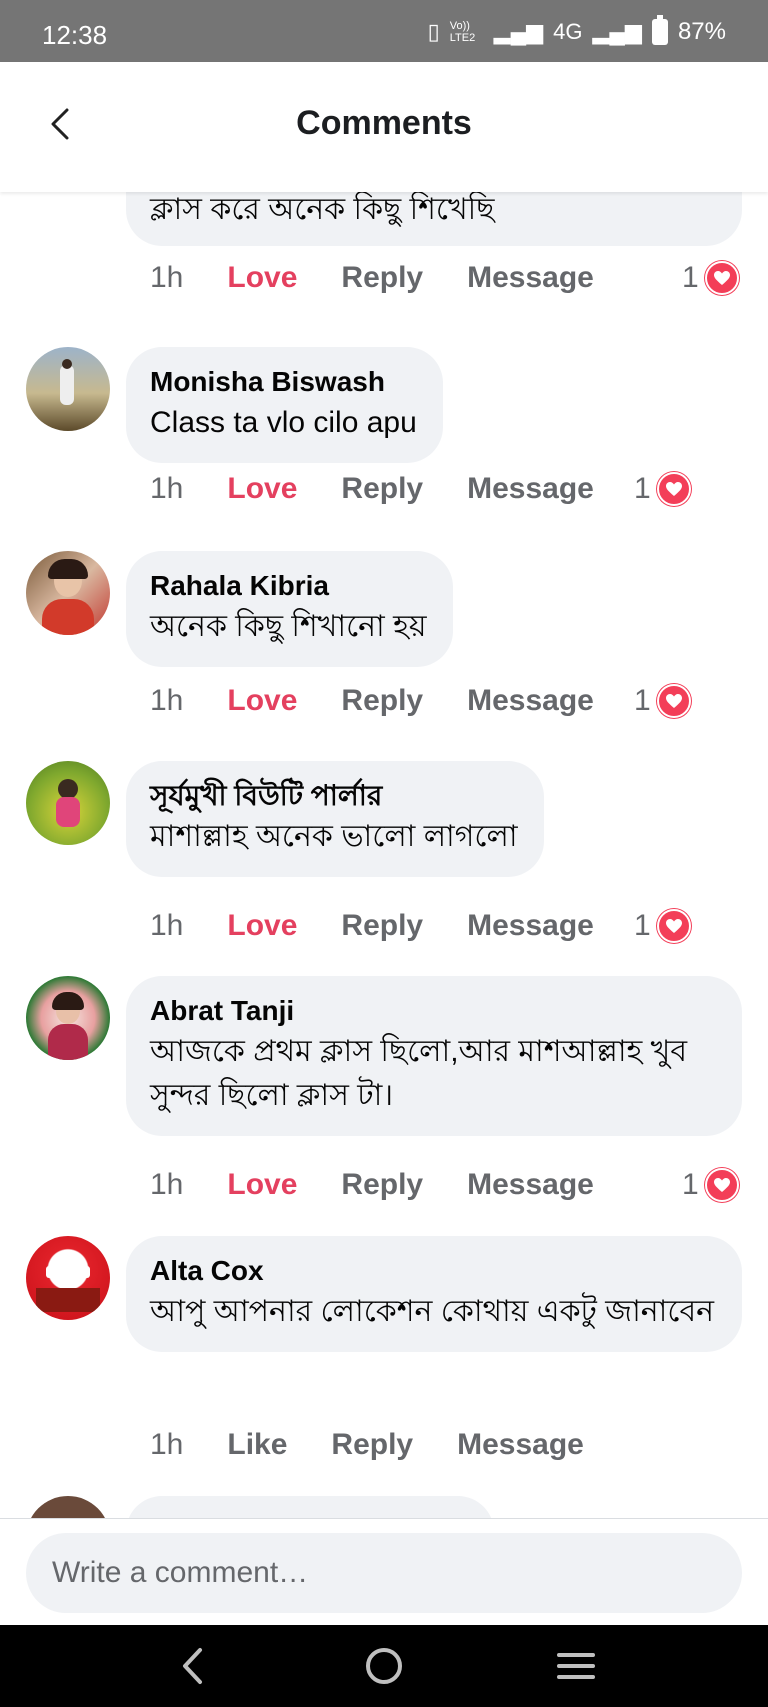 This screenshot has height=1707, width=768. I want to click on network-type: 4G, so click(568, 31).